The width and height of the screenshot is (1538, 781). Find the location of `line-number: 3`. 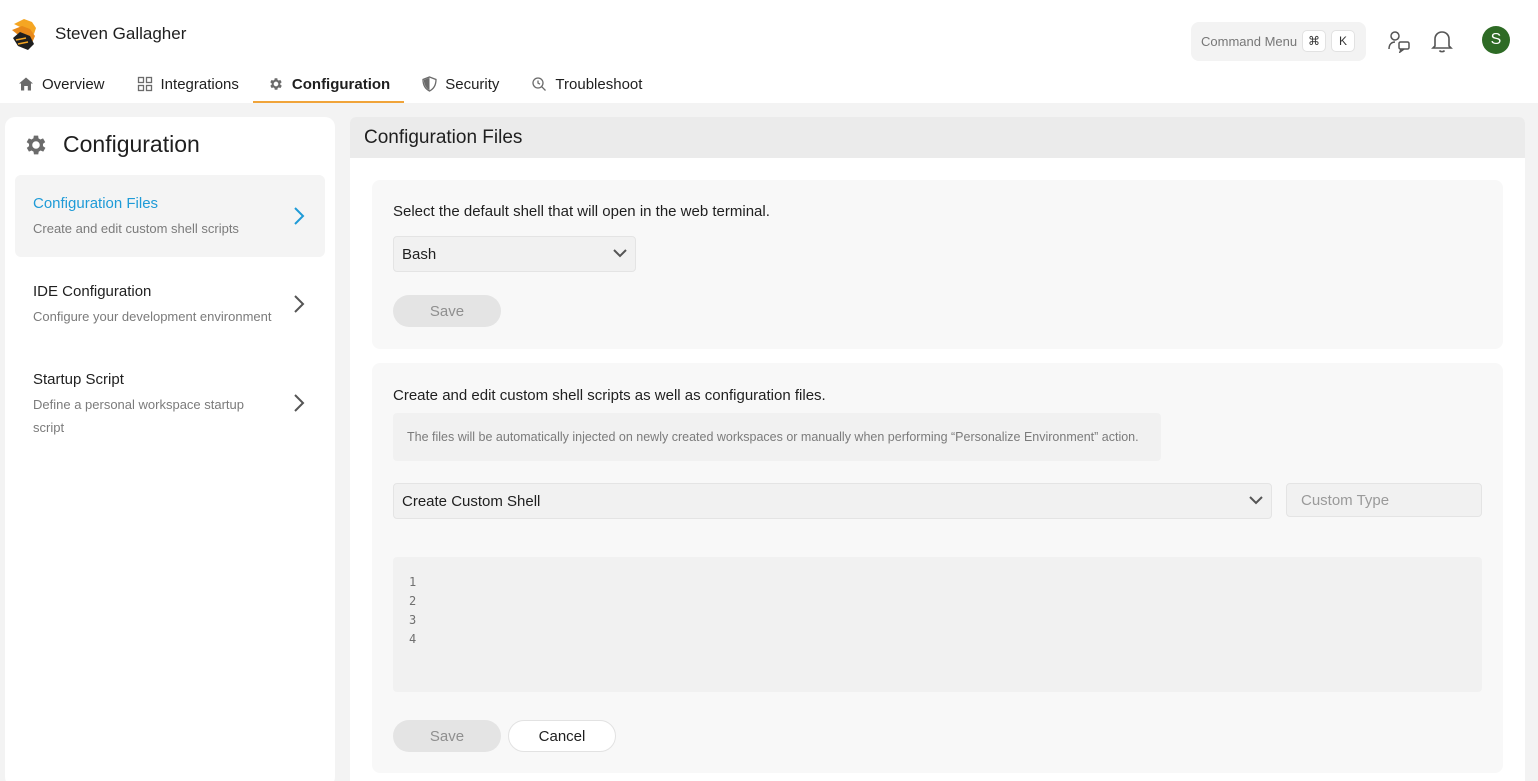

line-number: 3 is located at coordinates (413, 620).